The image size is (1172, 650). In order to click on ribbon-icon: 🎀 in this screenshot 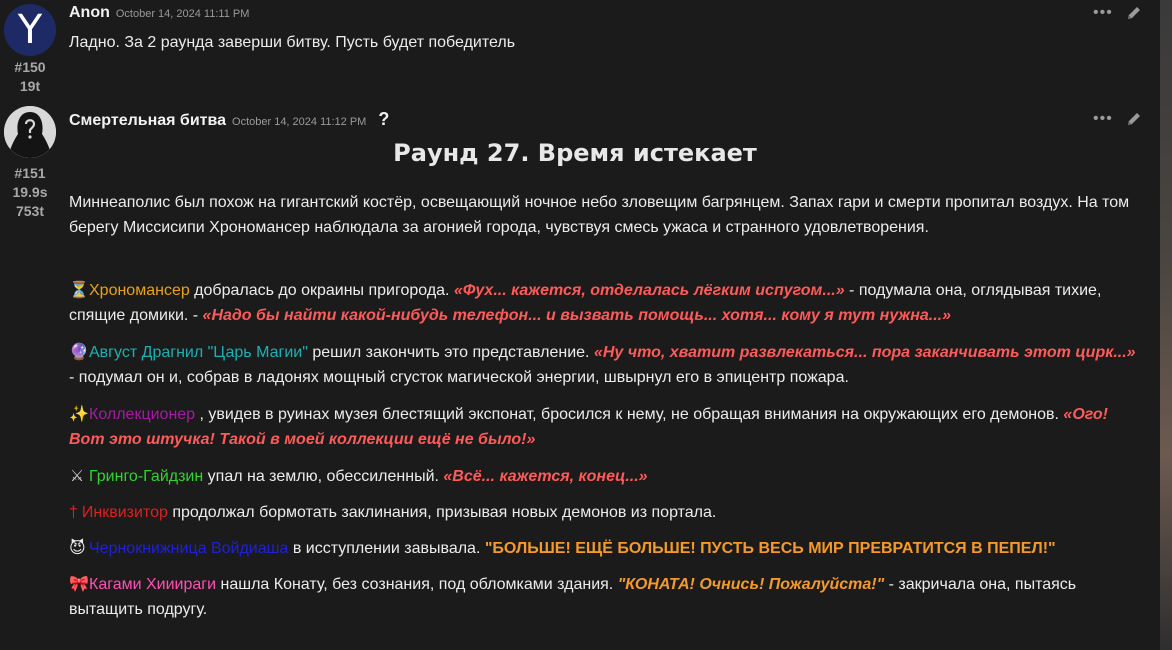, I will do `click(79, 584)`.